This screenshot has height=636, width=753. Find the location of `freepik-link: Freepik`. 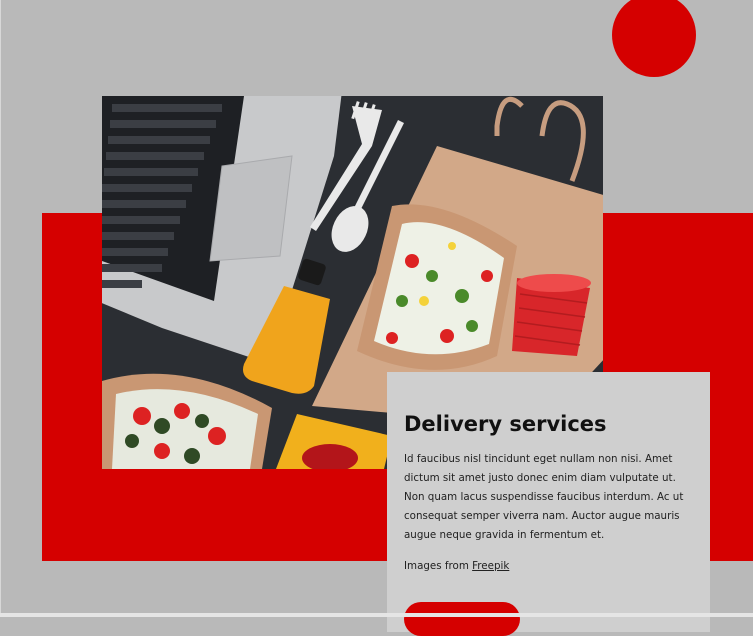

freepik-link: Freepik is located at coordinates (490, 566).